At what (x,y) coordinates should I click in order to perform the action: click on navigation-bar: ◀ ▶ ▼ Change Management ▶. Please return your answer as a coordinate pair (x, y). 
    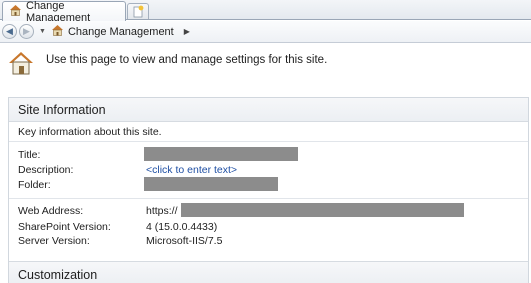
    Looking at the image, I should click on (265, 32).